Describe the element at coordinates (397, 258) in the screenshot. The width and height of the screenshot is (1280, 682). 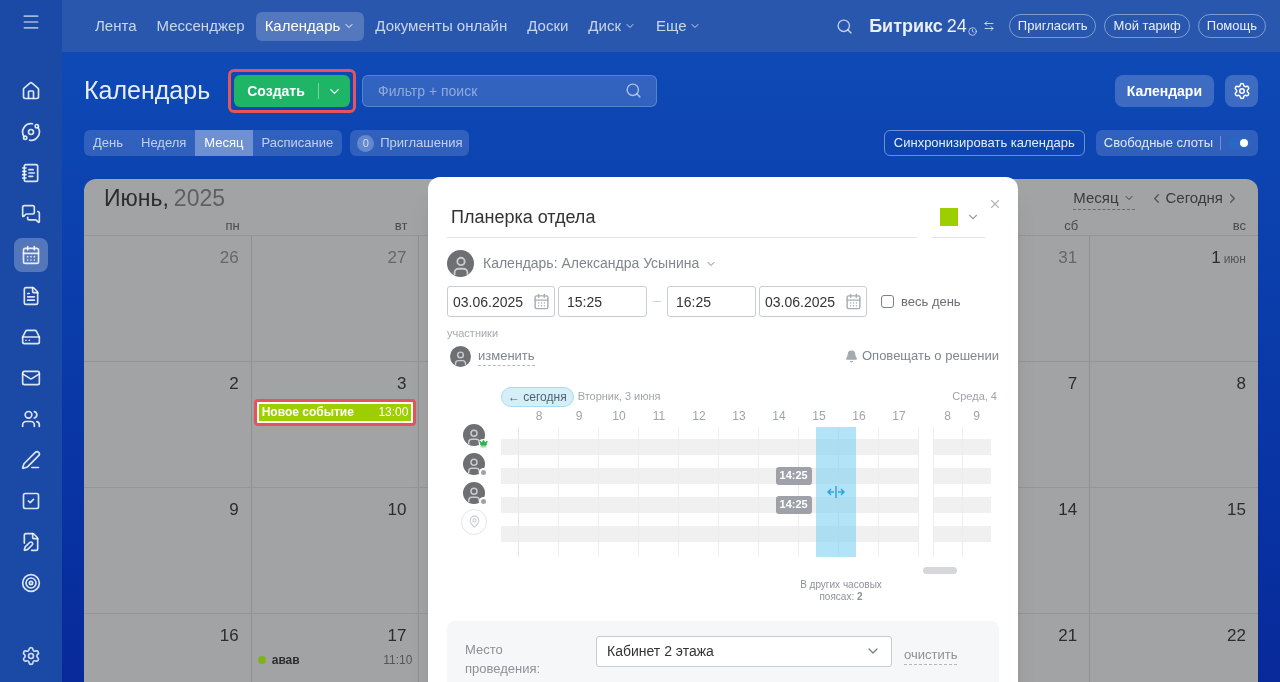
I see `day-number: 27` at that location.